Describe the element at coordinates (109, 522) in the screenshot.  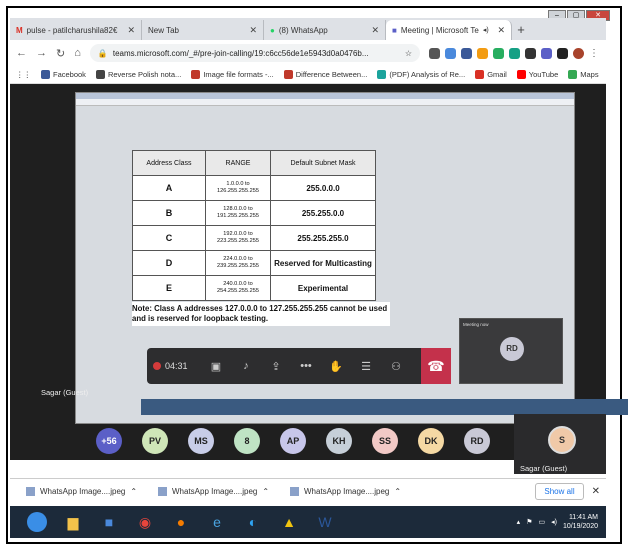
I see `media-player-icon: ■` at that location.